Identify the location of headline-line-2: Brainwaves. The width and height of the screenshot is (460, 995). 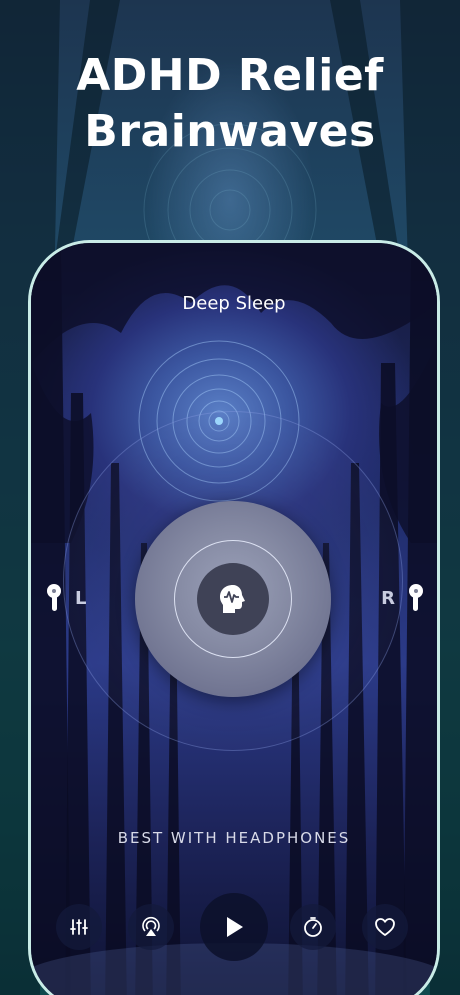
(230, 131).